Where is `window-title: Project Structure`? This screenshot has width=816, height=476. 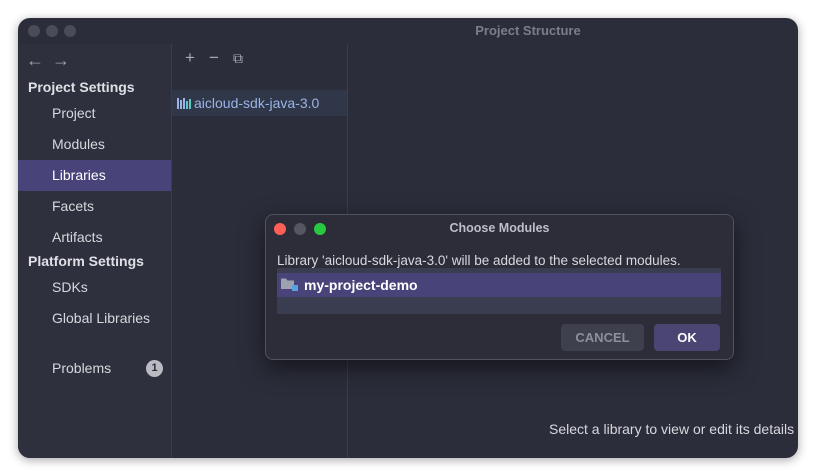
window-title: Project Structure is located at coordinates (528, 30).